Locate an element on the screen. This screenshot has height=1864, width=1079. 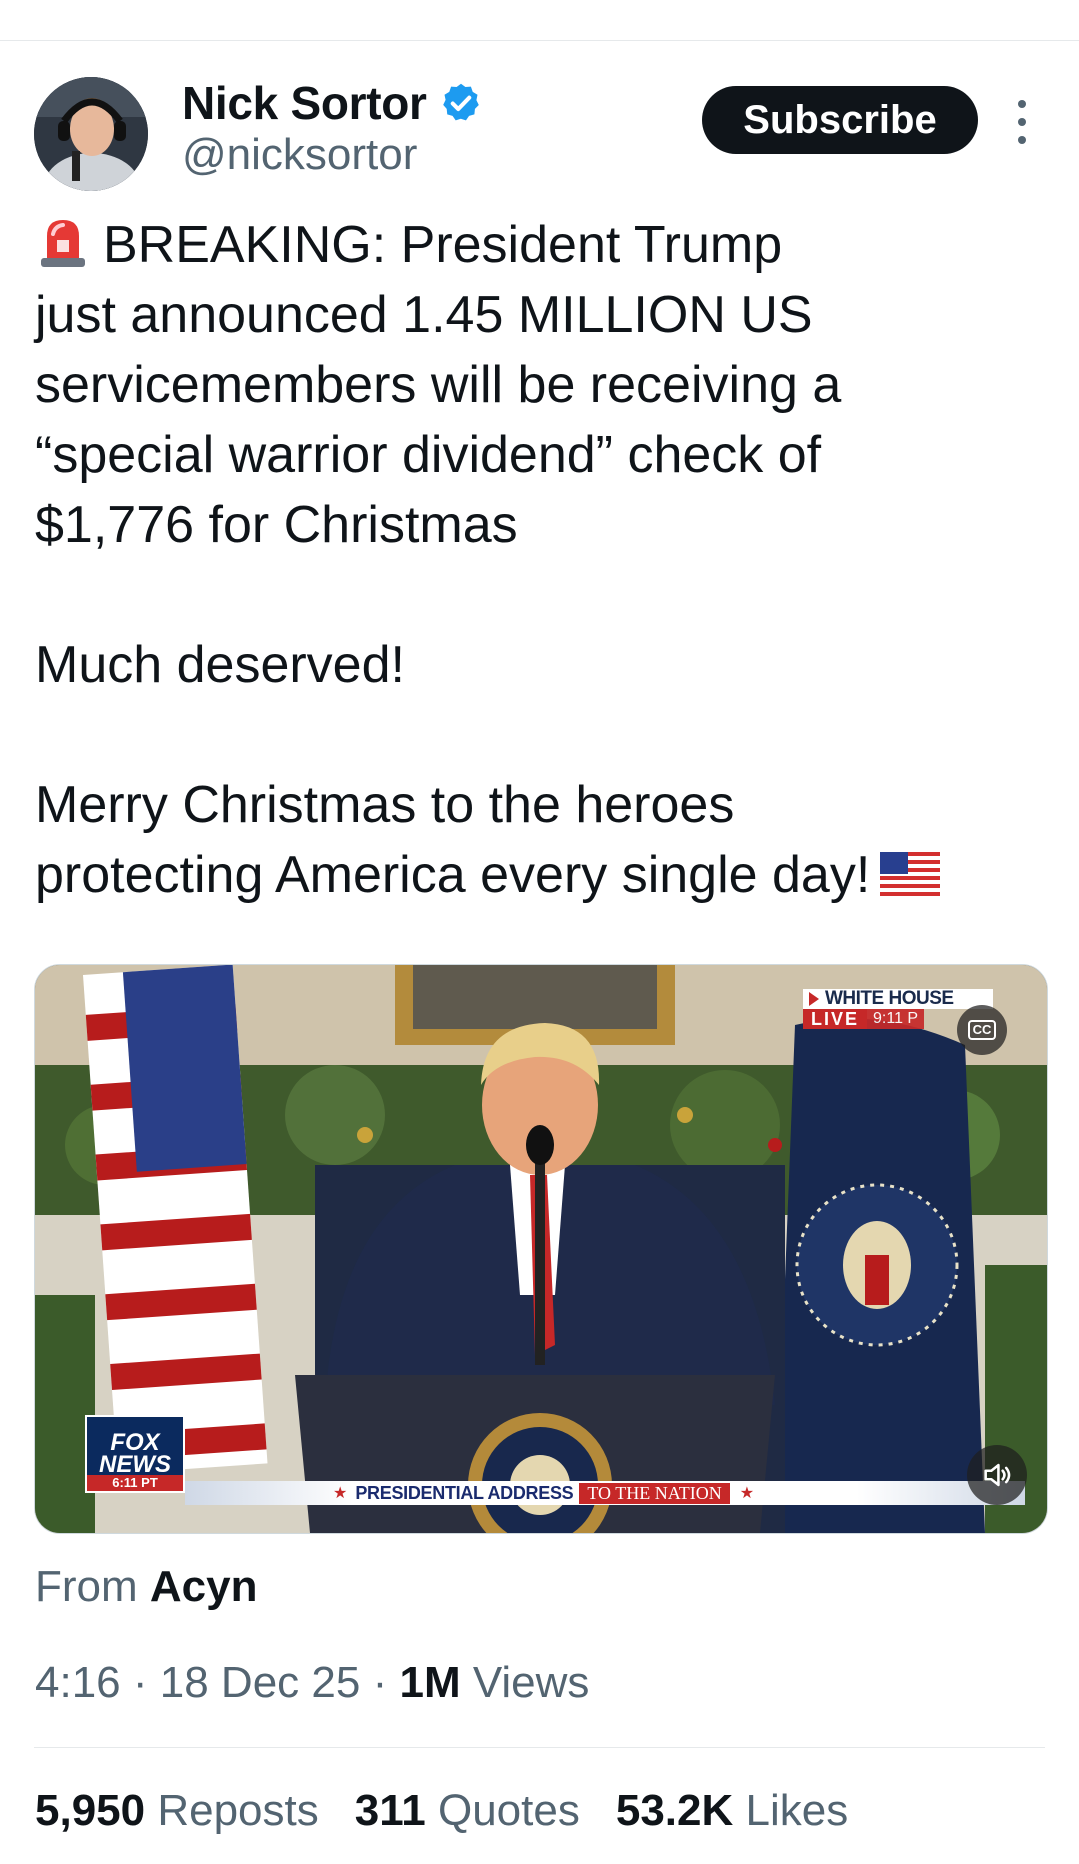
fox-time: 6:11 PT is located at coordinates (135, 1484).